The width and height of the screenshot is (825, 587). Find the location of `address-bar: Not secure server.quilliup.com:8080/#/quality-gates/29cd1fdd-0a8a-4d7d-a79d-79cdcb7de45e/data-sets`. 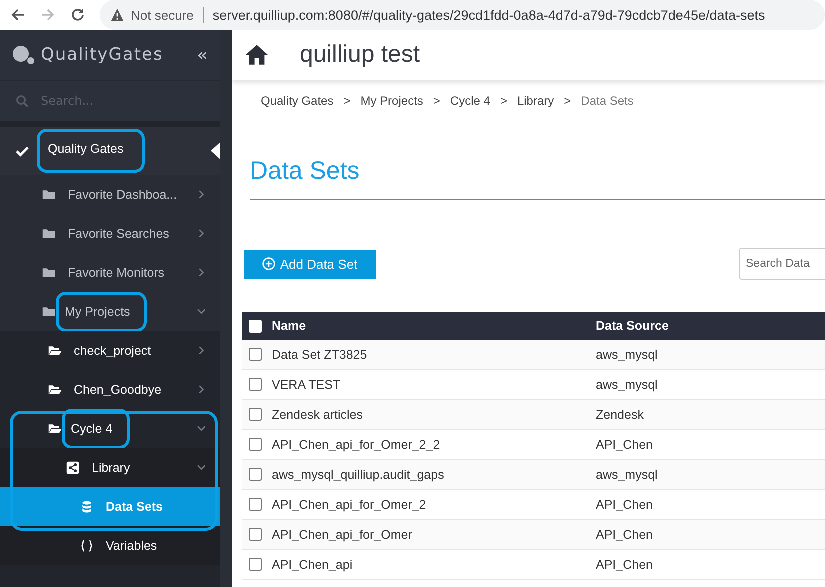

address-bar: Not secure server.quilliup.com:8080/#/quality-gates/29cd1fdd-0a8a-4d7d-a79d-79cdcb7de45e/data-sets is located at coordinates (462, 15).